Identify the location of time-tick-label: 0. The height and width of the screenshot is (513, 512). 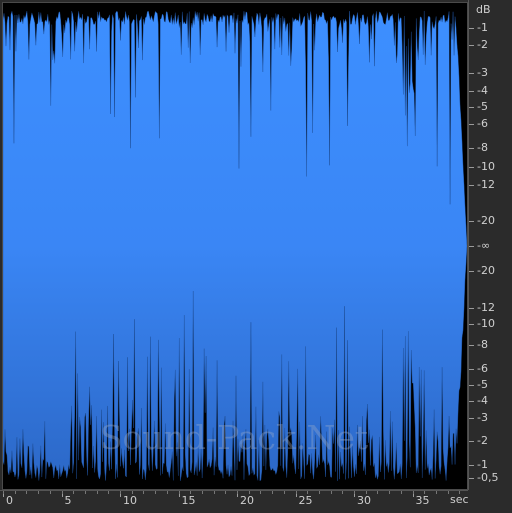
(9, 500).